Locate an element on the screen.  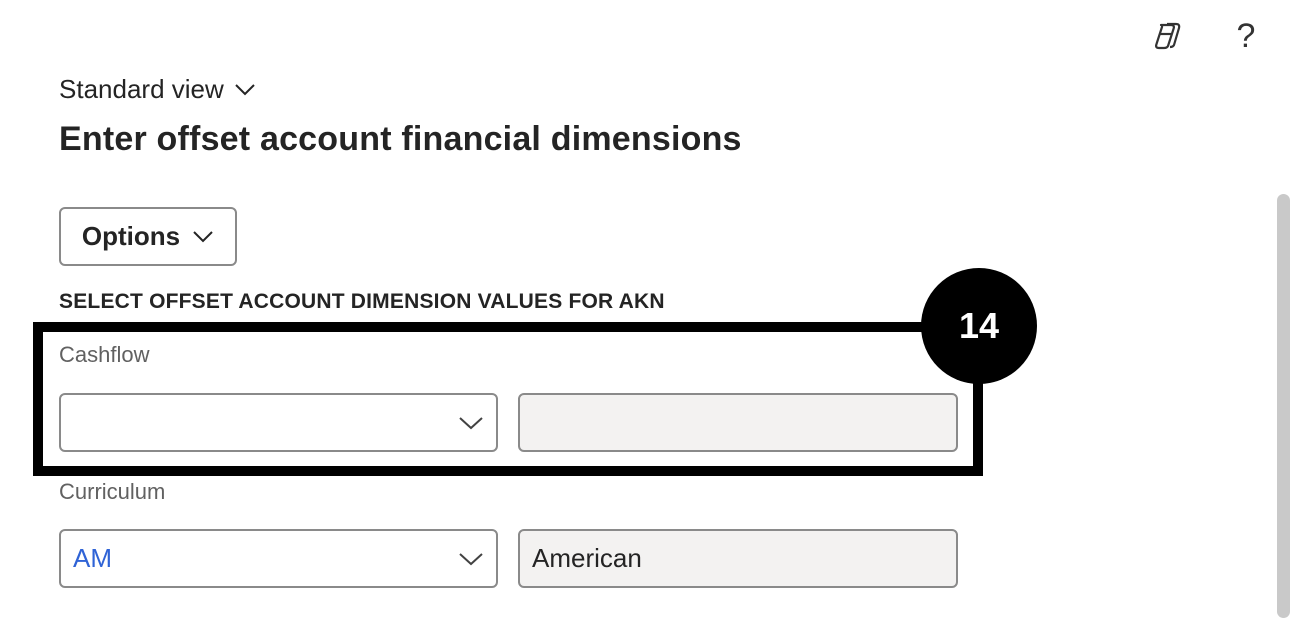
help-icon: ? is located at coordinates (1246, 36).